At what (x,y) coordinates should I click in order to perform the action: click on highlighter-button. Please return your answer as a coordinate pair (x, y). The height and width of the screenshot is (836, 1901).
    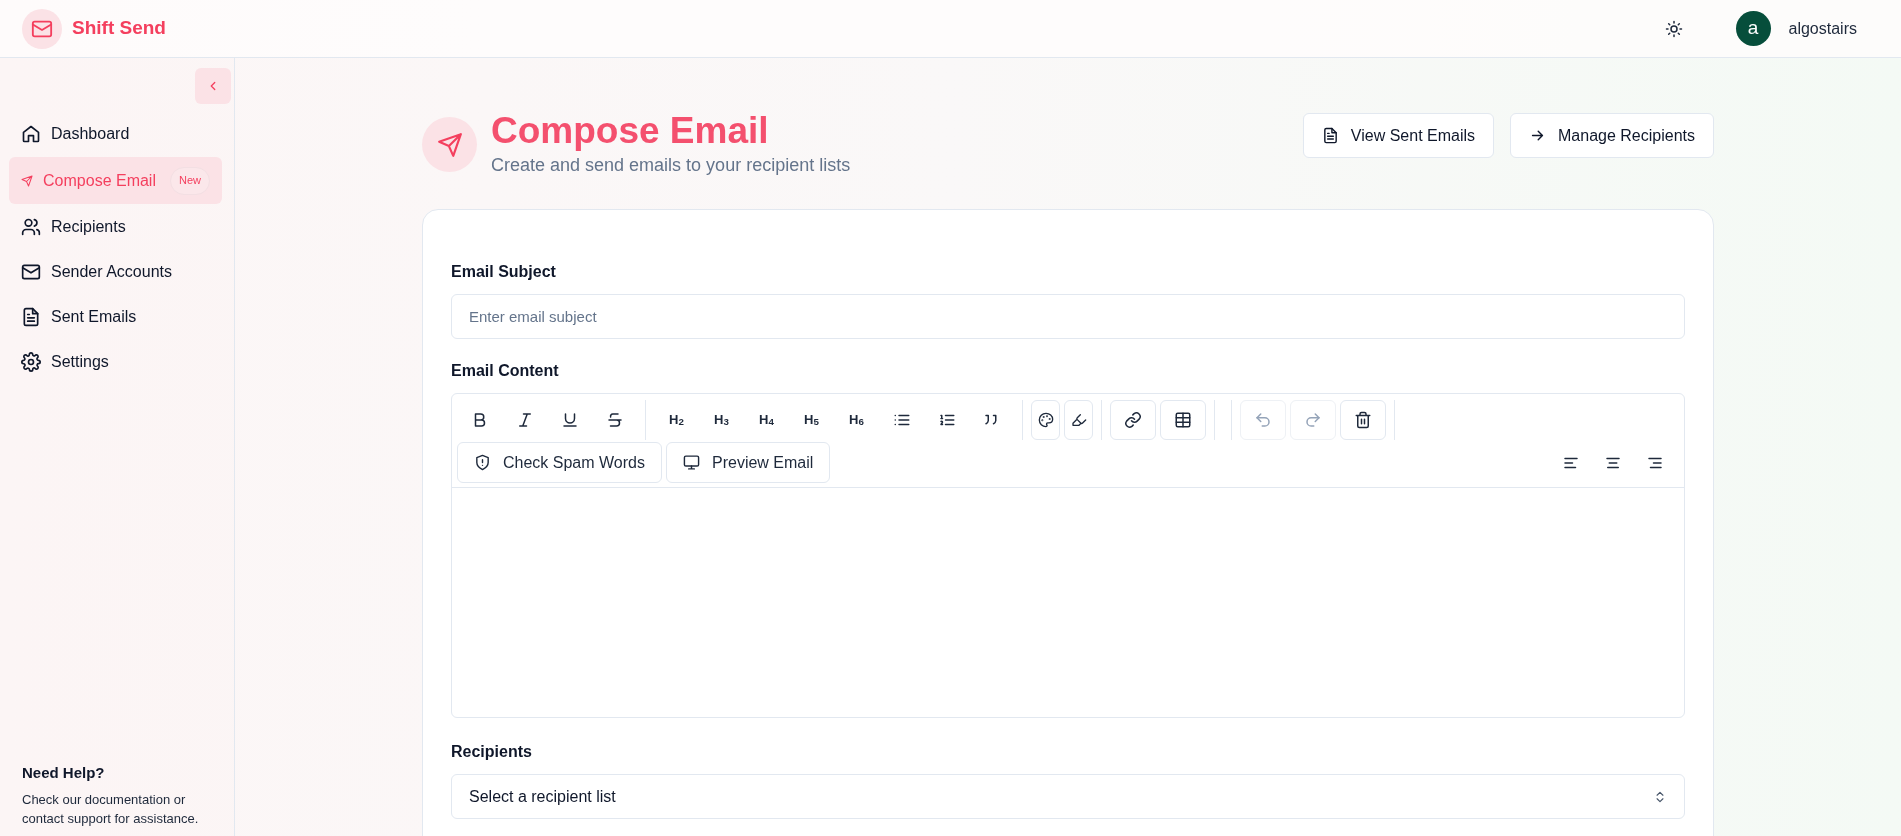
    Looking at the image, I should click on (1078, 419).